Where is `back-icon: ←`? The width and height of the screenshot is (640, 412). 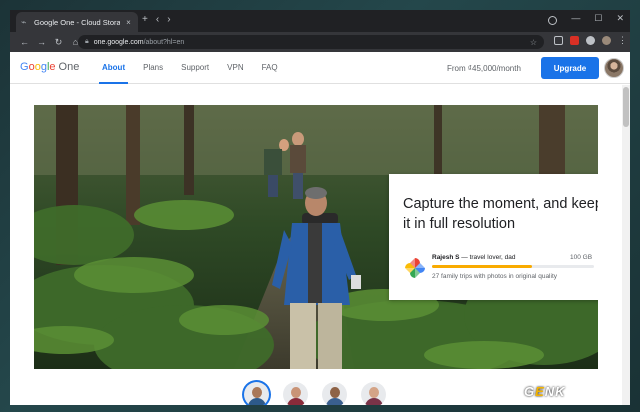
back-icon: ← is located at coordinates (24, 42).